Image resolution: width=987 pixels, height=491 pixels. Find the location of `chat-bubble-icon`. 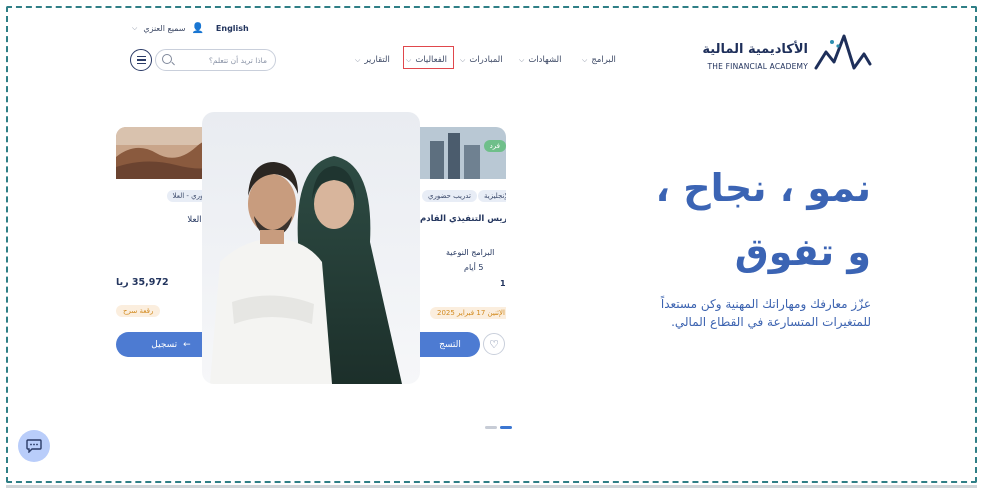

chat-bubble-icon is located at coordinates (34, 446).